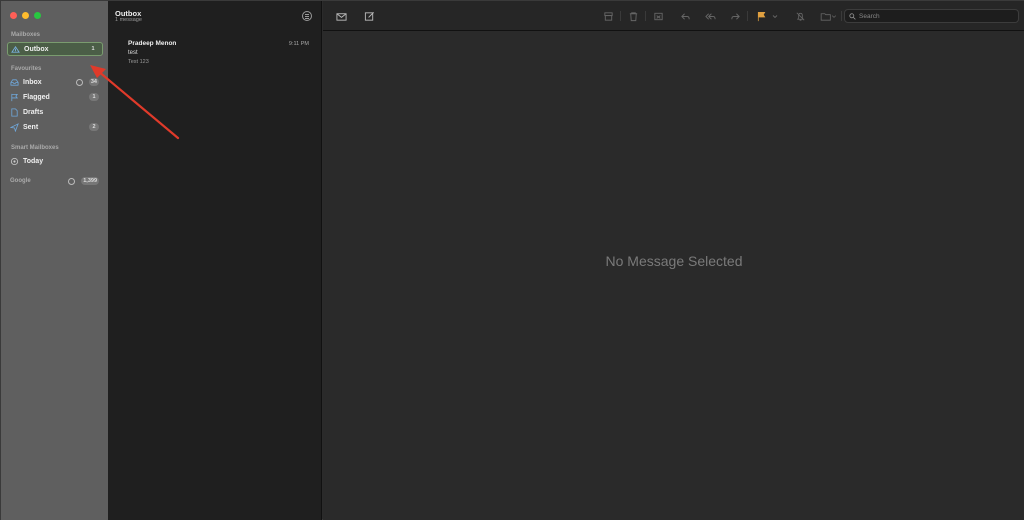  I want to click on reply-all-button, so click(710, 16).